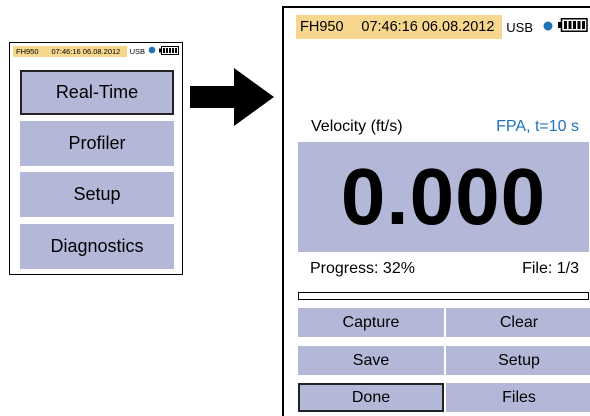  I want to click on capture-button: Capture, so click(371, 322).